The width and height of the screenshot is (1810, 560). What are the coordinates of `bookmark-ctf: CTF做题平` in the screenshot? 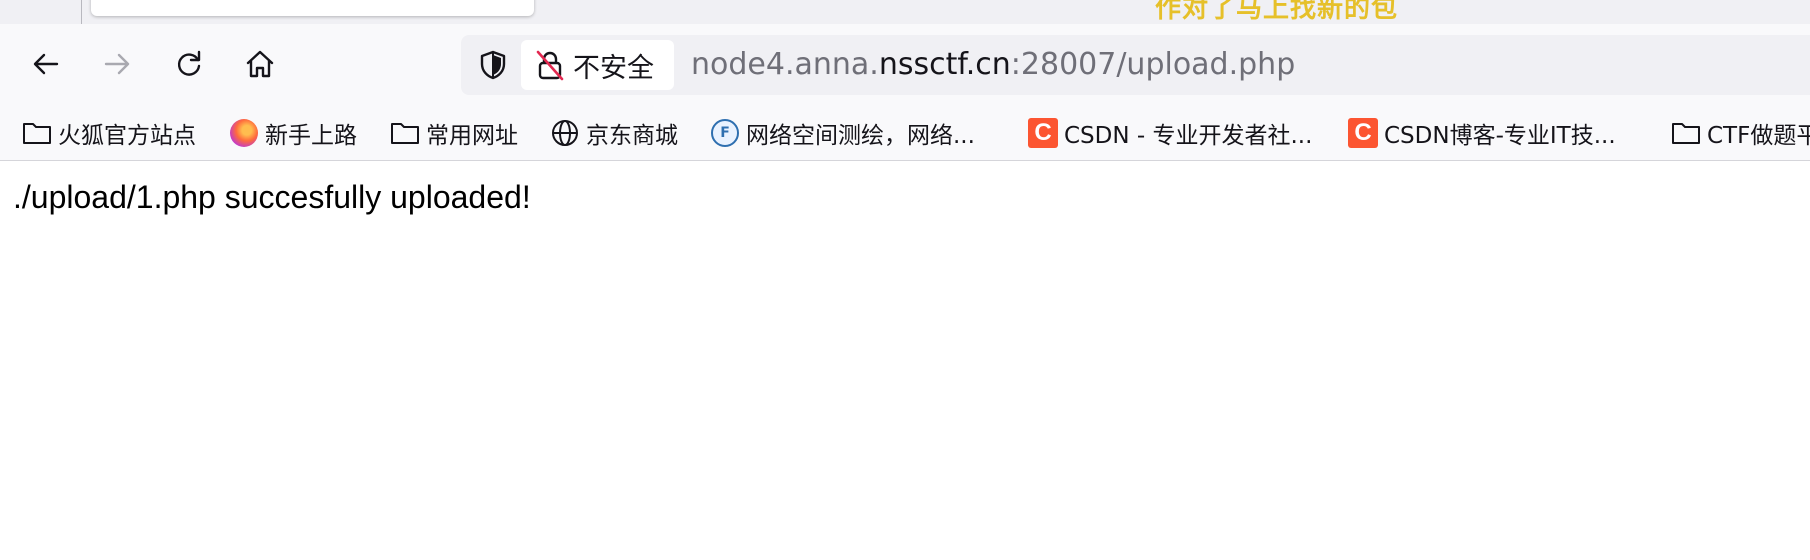 It's located at (1740, 133).